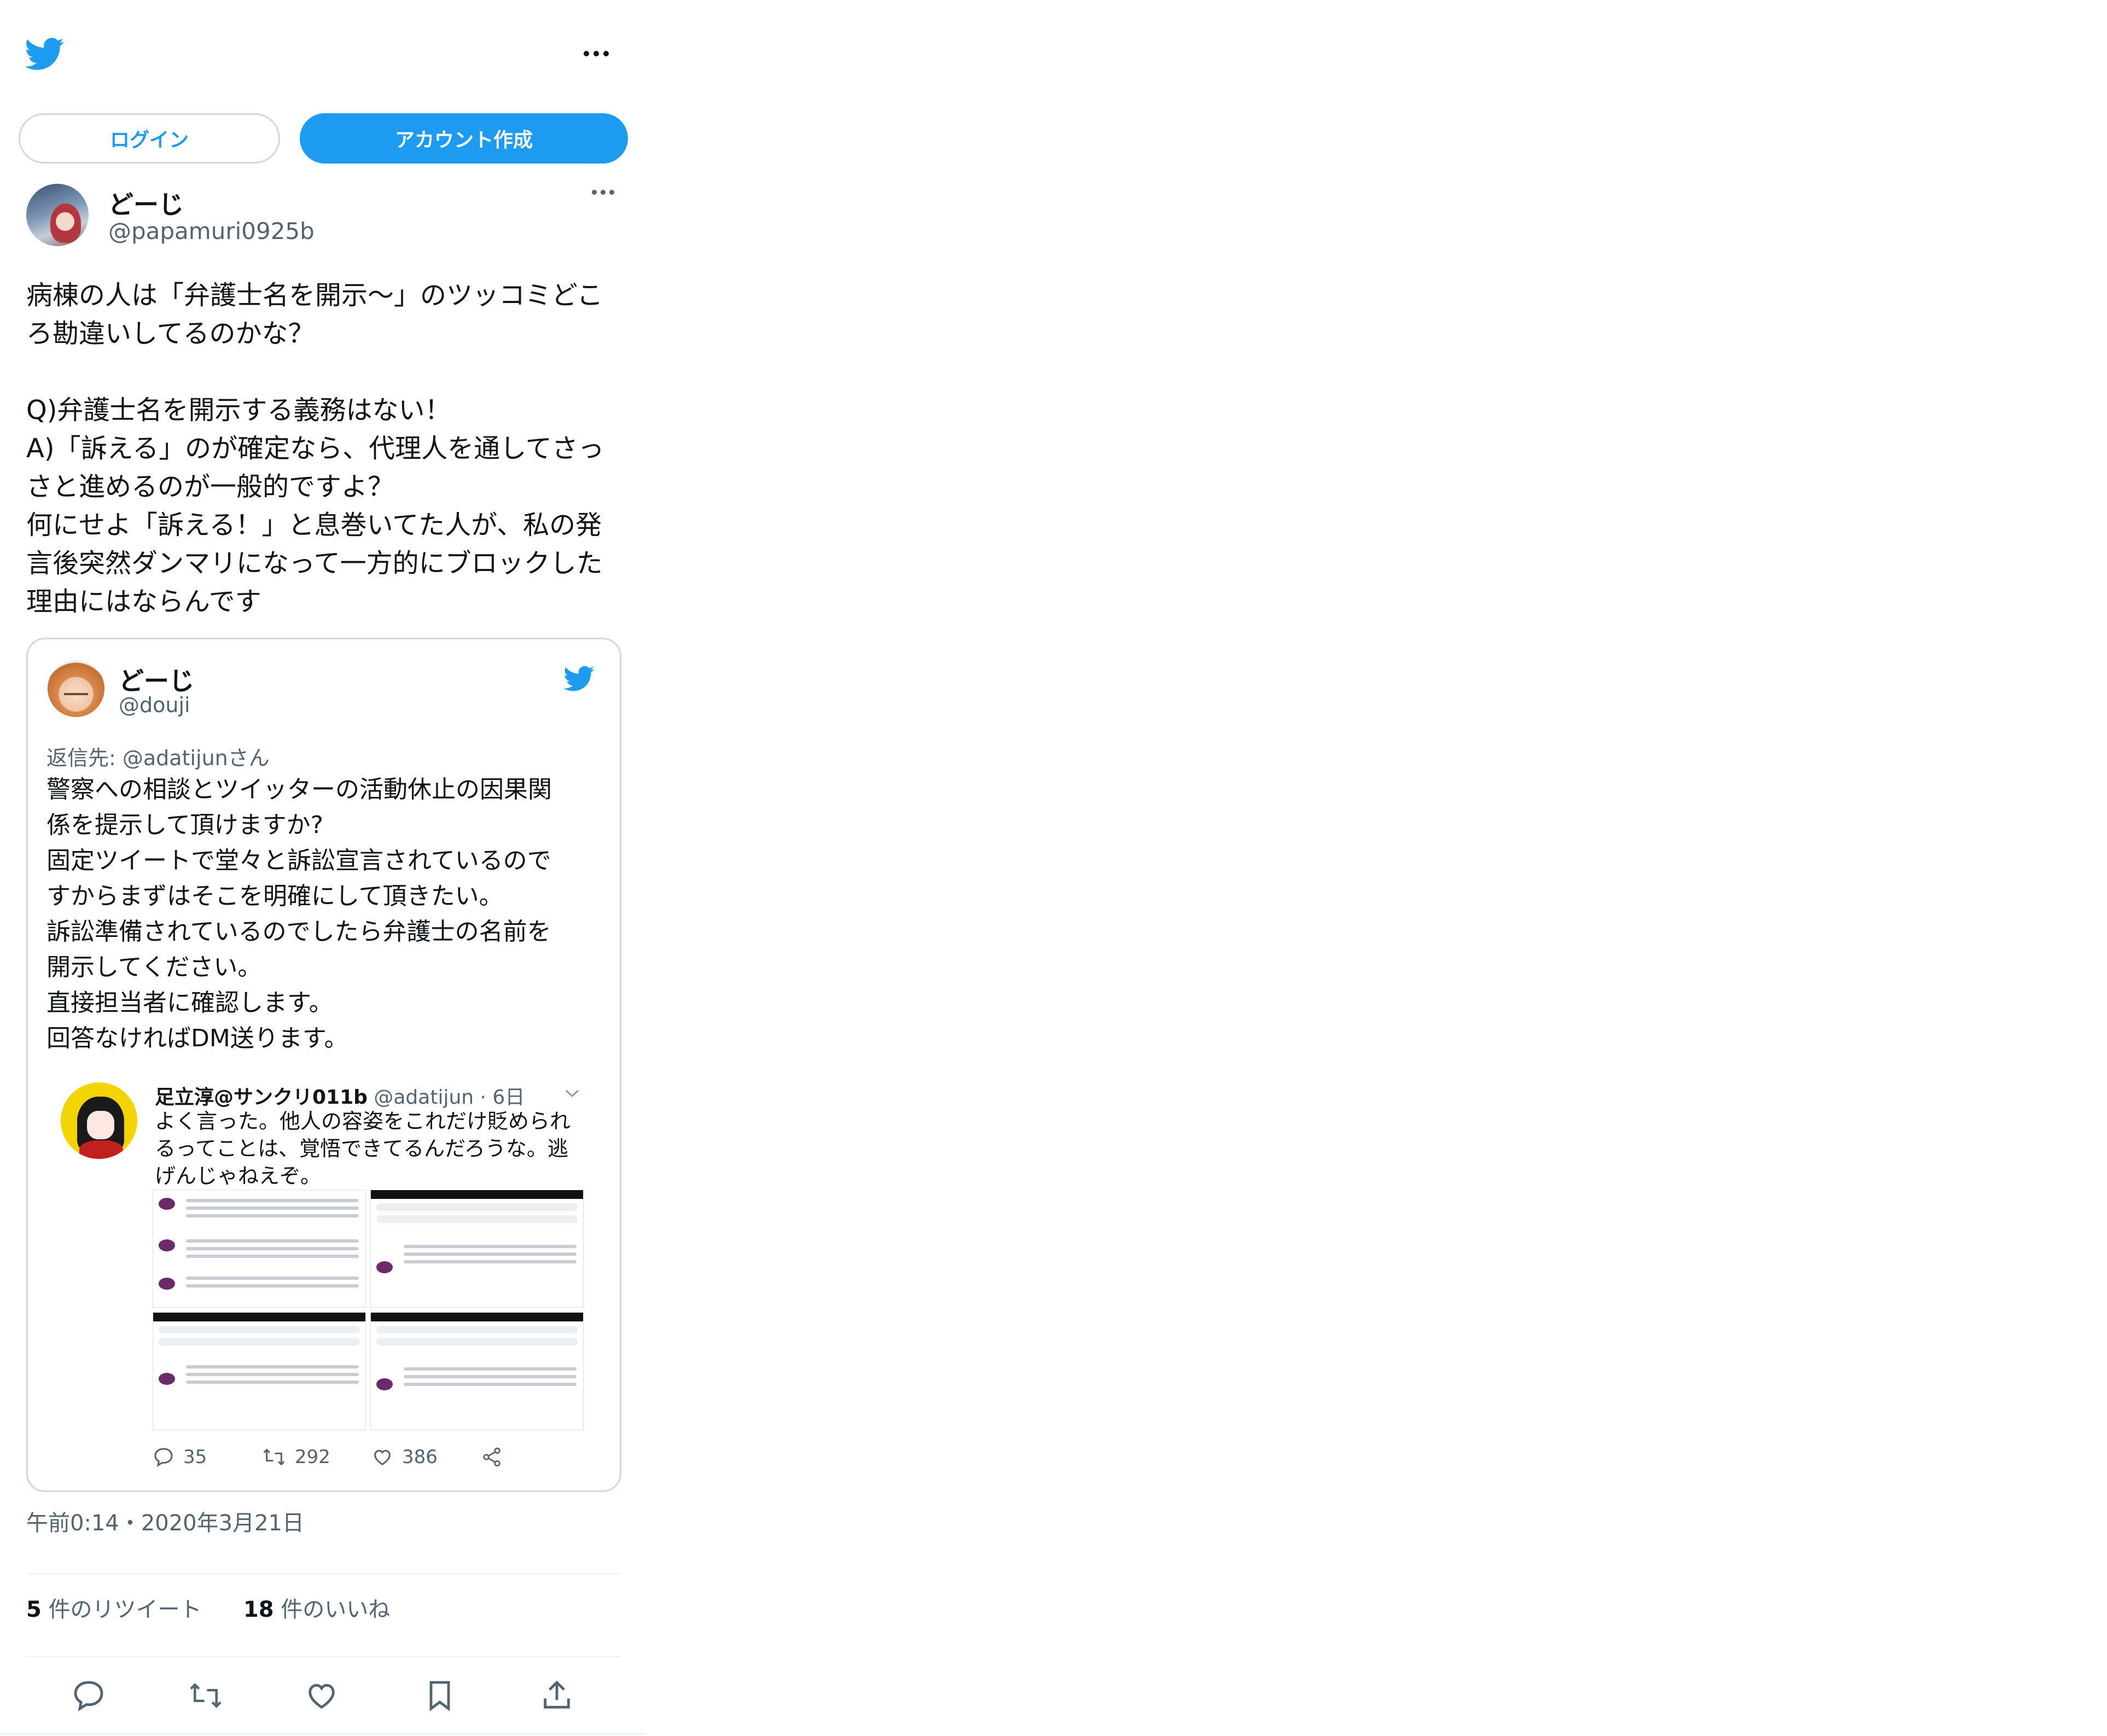  Describe the element at coordinates (154, 967) in the screenshot. I see `quoted-line: 開示してください。` at that location.